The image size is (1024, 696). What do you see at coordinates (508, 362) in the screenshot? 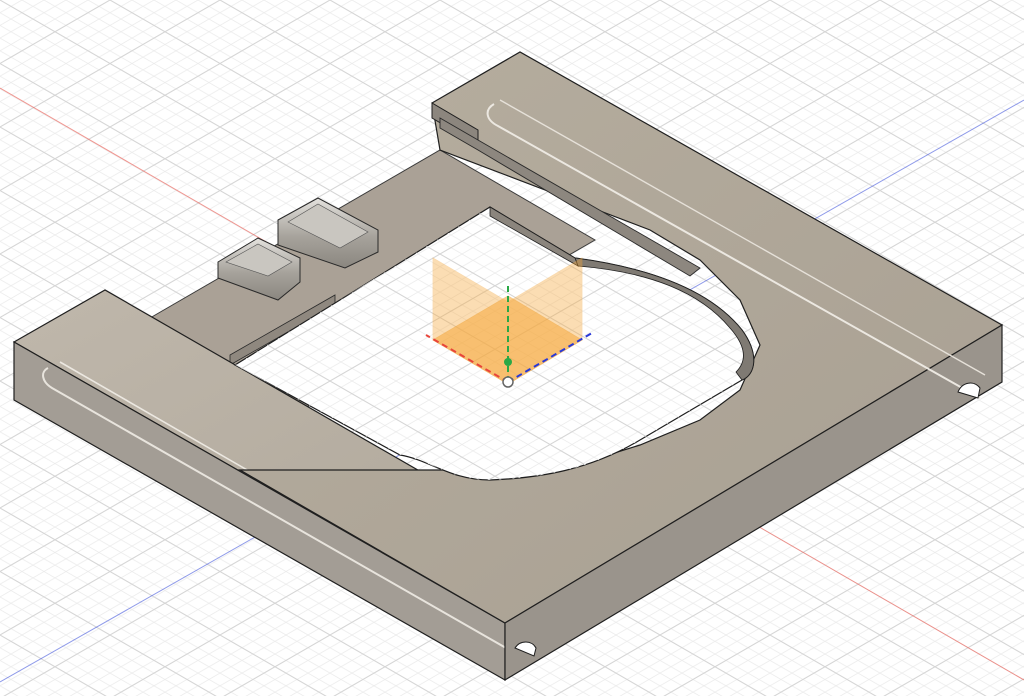
I see `origin-y-handle` at bounding box center [508, 362].